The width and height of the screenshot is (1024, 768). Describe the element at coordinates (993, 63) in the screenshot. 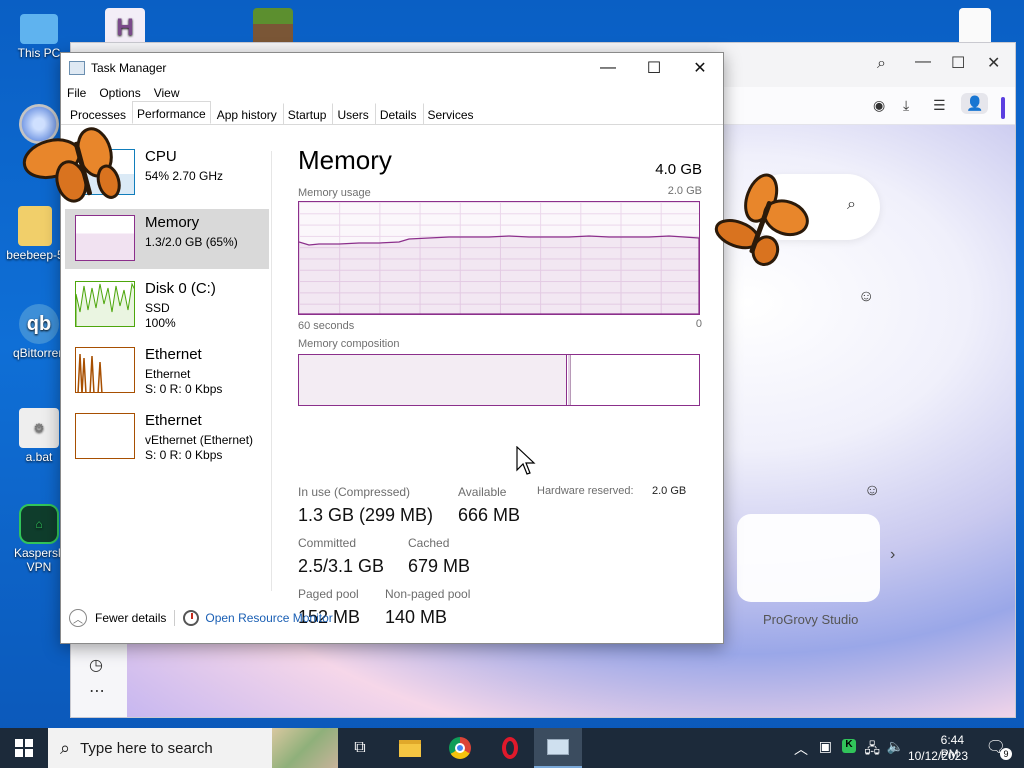

I see `close-icon: ✕` at that location.